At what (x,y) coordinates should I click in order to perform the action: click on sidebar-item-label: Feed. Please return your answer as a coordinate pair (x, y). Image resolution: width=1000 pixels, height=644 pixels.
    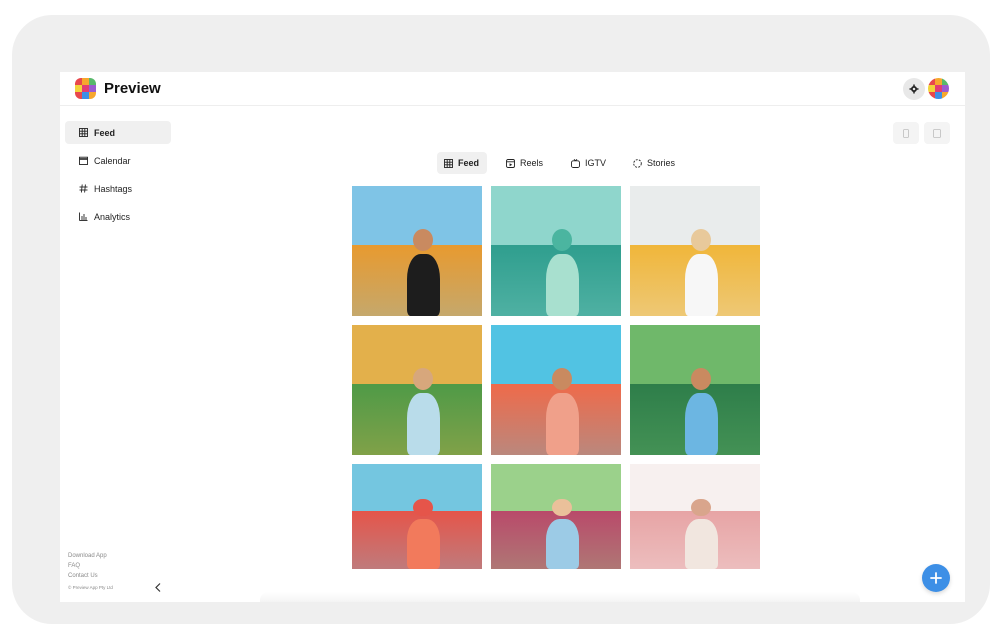
    Looking at the image, I should click on (105, 132).